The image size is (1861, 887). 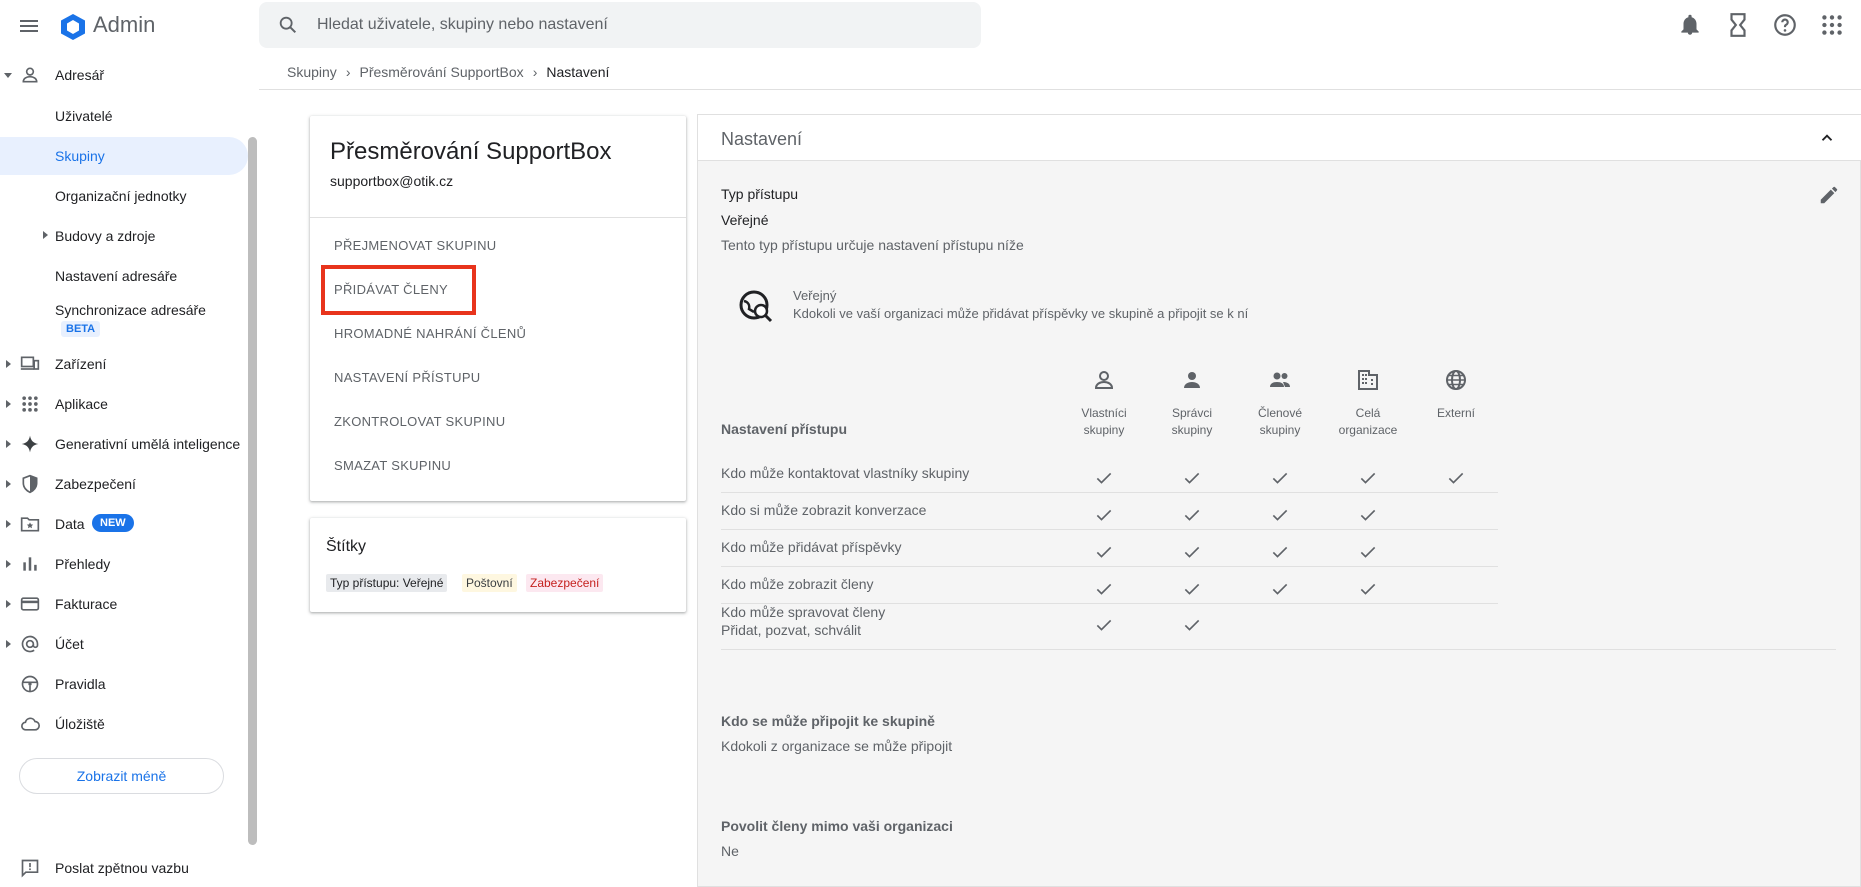 What do you see at coordinates (1832, 25) in the screenshot?
I see `apps-grid-icon` at bounding box center [1832, 25].